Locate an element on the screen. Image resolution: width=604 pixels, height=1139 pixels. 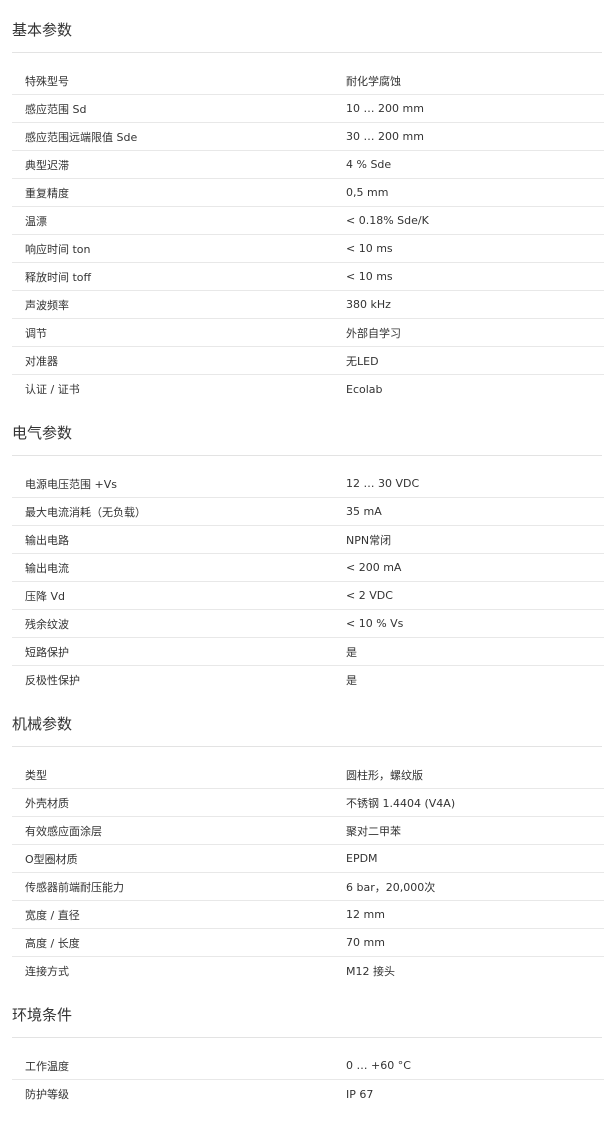
table-row: 输出电路 NPN常闭 is located at coordinates (308, 540).